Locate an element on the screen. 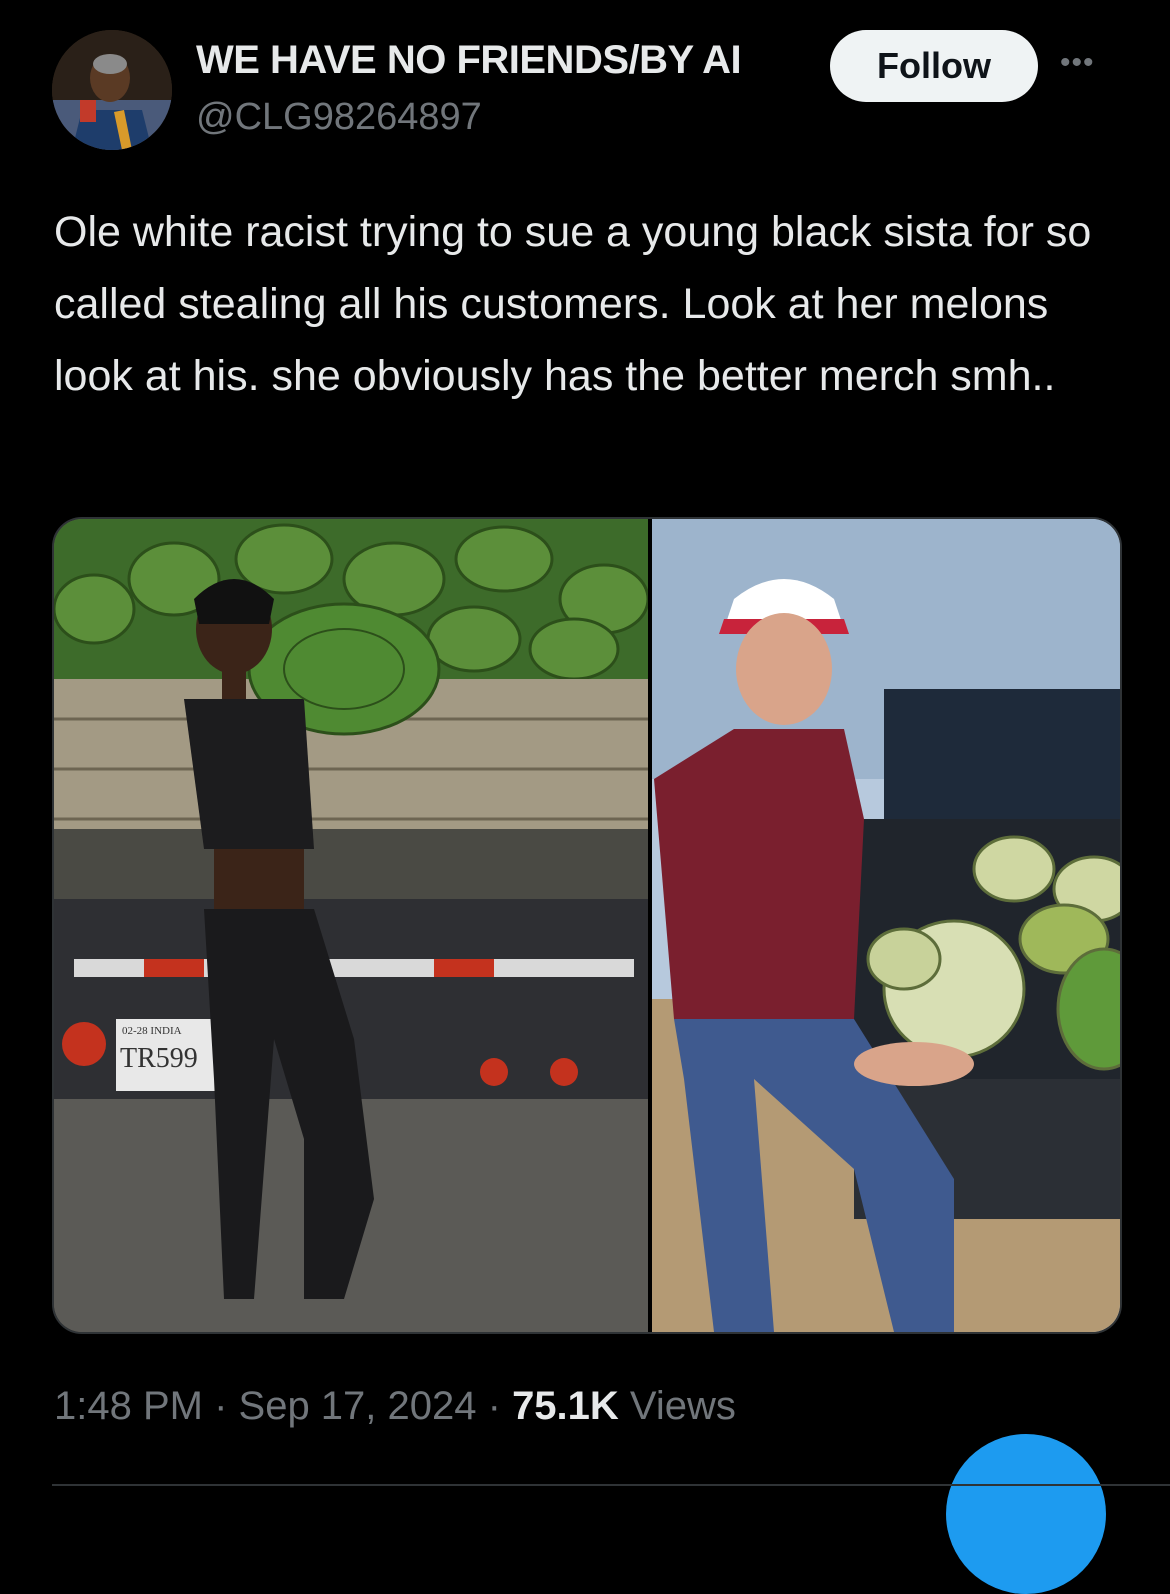 Image resolution: width=1170 pixels, height=1594 pixels. tweet-time: 1:48 PM is located at coordinates (128, 1406).